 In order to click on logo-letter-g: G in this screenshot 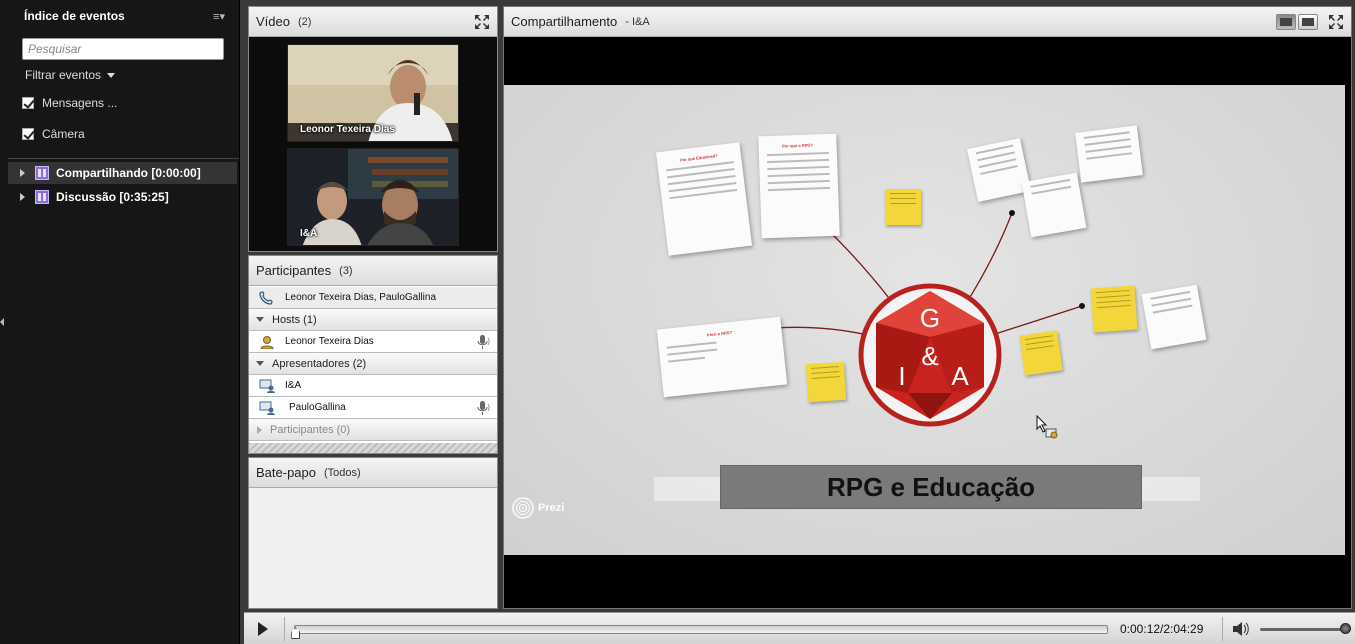, I will do `click(930, 318)`.